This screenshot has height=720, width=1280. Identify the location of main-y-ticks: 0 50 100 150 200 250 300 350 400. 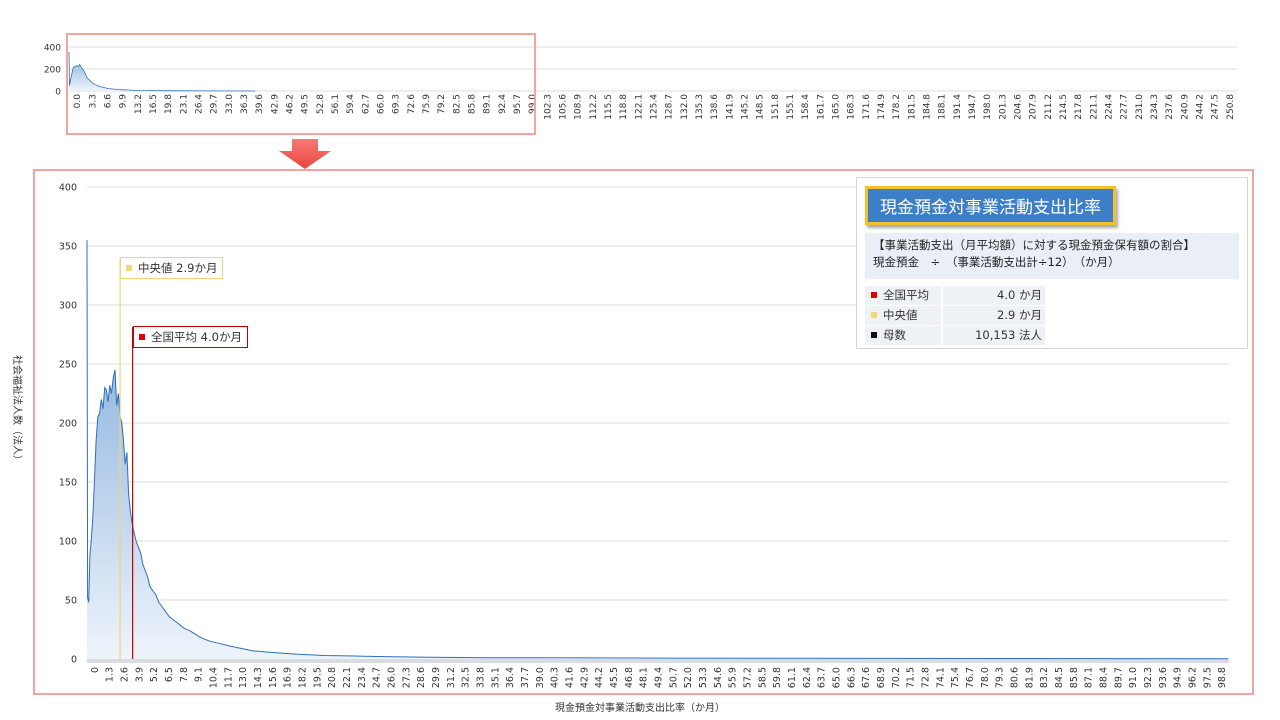
(68, 424).